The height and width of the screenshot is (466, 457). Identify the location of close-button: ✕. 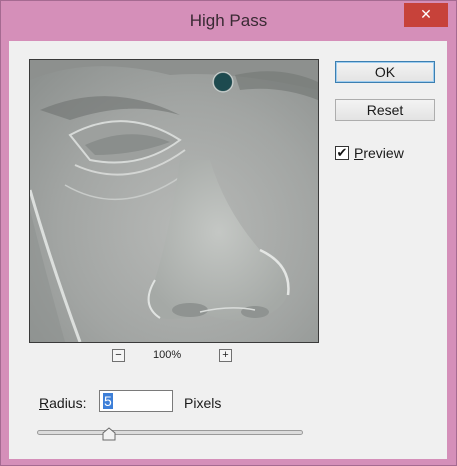
(426, 15).